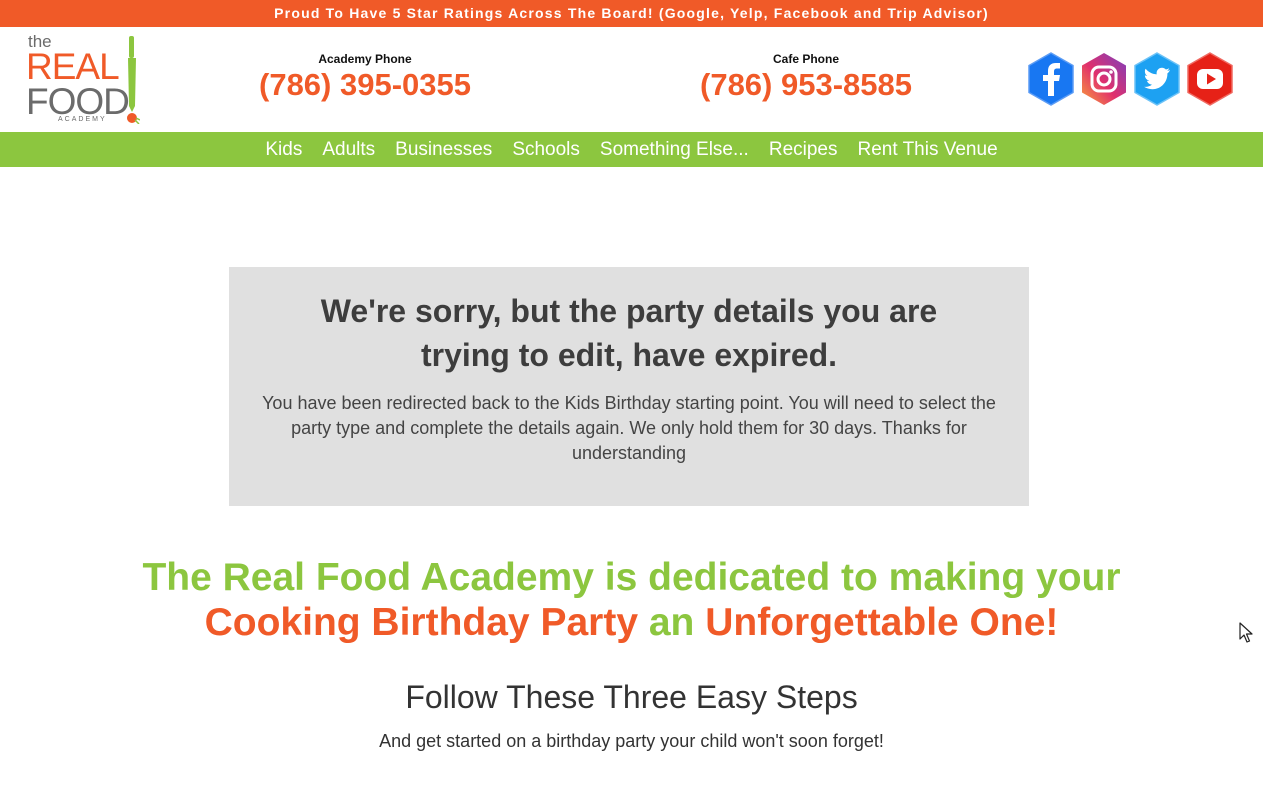 This screenshot has width=1263, height=786. I want to click on academy-phone-label: Academy Phone, so click(365, 59).